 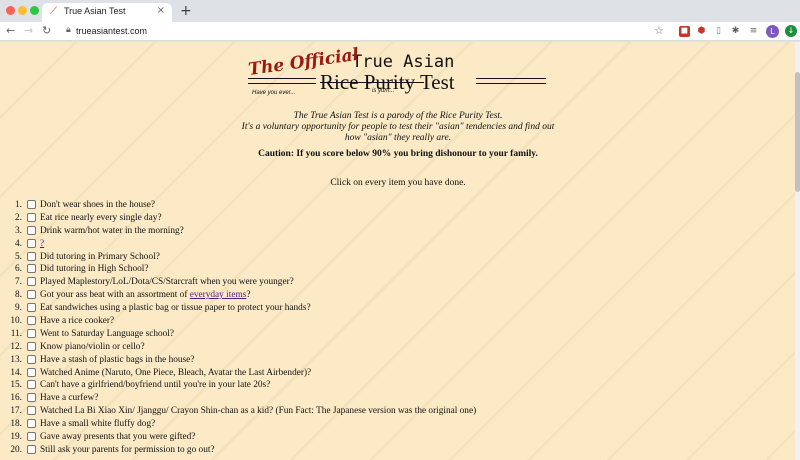 I want to click on item-label: Drink warm/hot water in the morning?, so click(x=112, y=231).